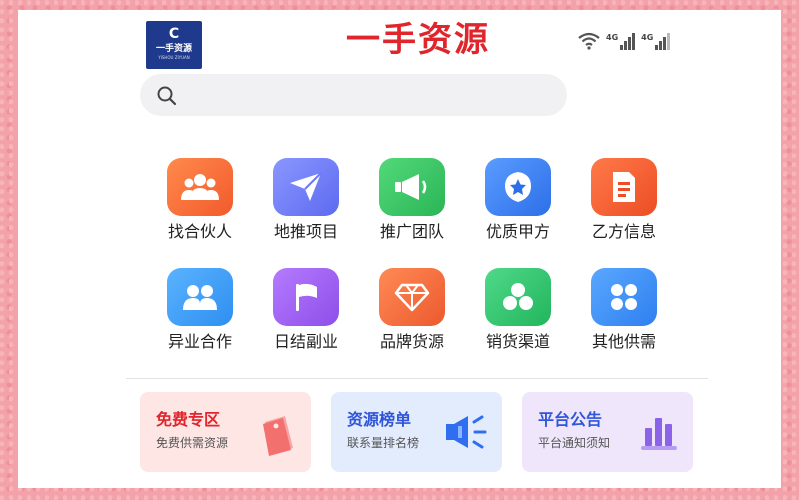 The height and width of the screenshot is (500, 799). I want to click on logo-subtitle: YISHOU ZIYUAN, so click(174, 57).